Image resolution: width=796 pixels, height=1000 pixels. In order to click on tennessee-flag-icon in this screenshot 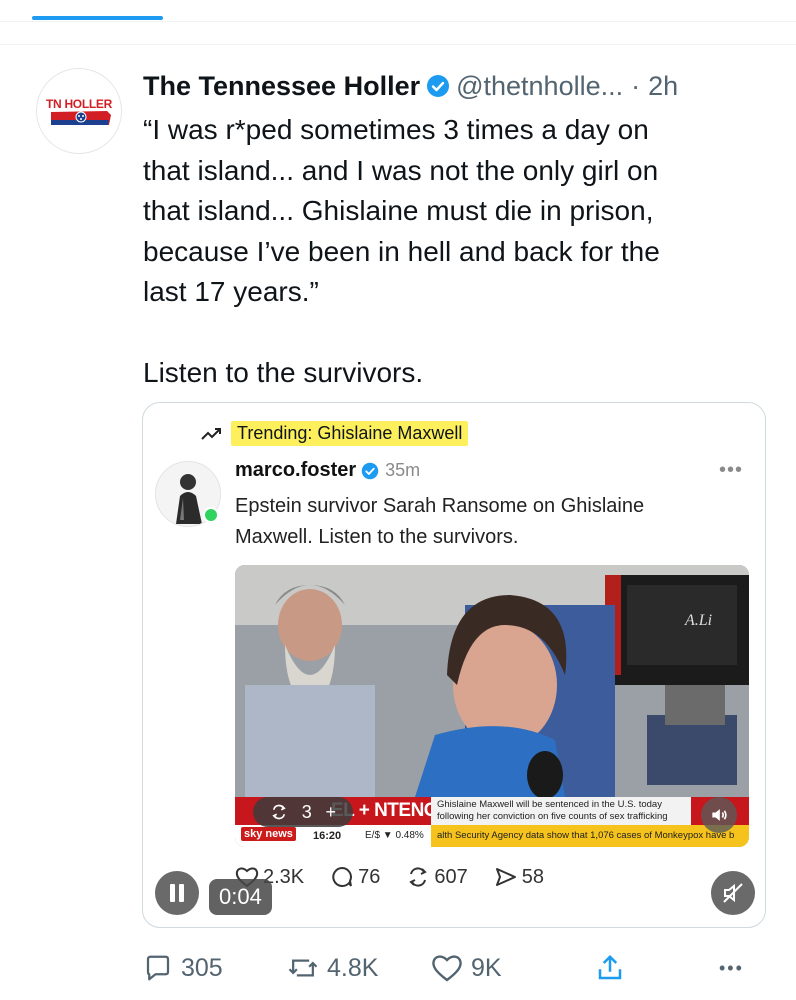, I will do `click(81, 118)`.